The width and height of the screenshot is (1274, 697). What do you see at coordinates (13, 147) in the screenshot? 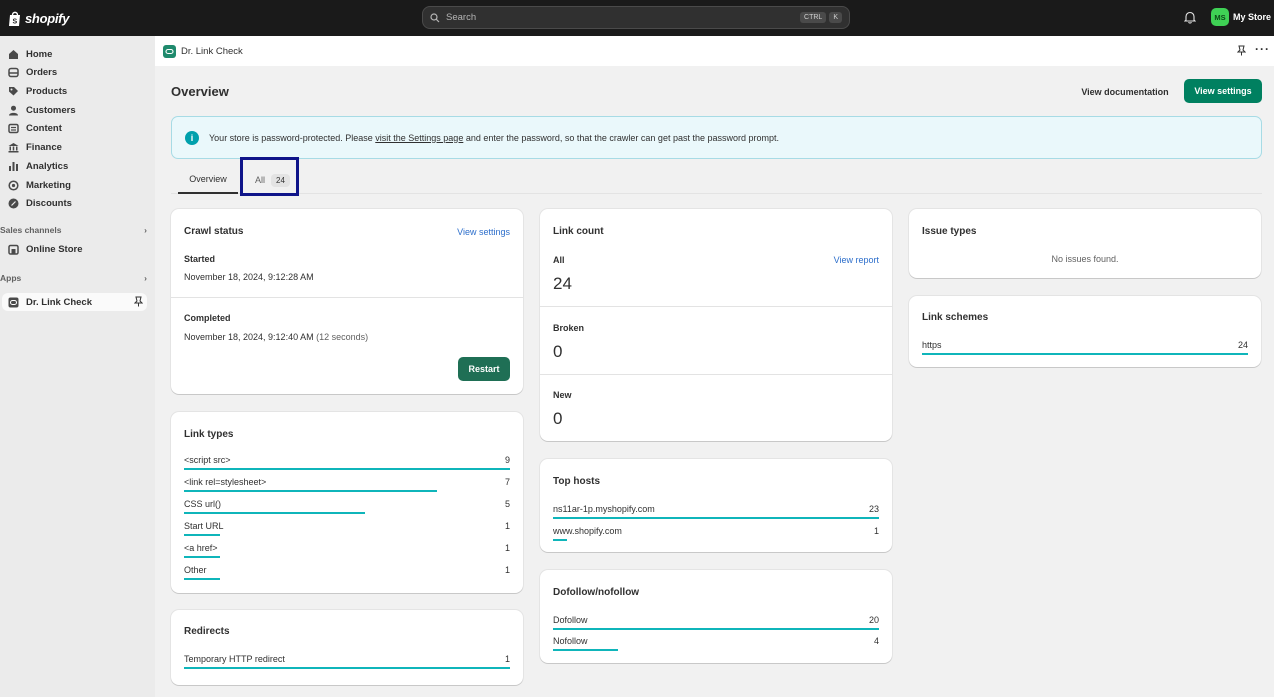
I see `bank-icon` at bounding box center [13, 147].